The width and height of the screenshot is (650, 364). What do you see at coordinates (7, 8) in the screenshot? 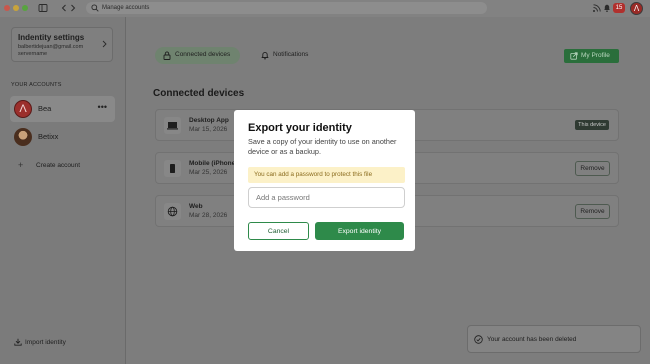
I see `close-window-button` at bounding box center [7, 8].